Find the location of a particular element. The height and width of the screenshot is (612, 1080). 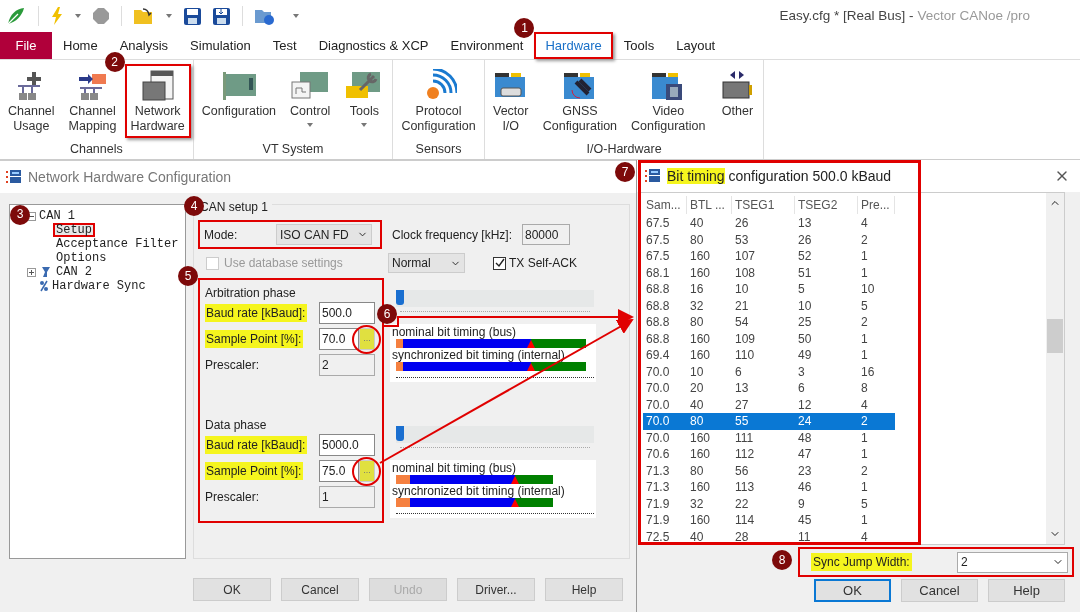

tree-item: CAN 2 is located at coordinates (74, 272).